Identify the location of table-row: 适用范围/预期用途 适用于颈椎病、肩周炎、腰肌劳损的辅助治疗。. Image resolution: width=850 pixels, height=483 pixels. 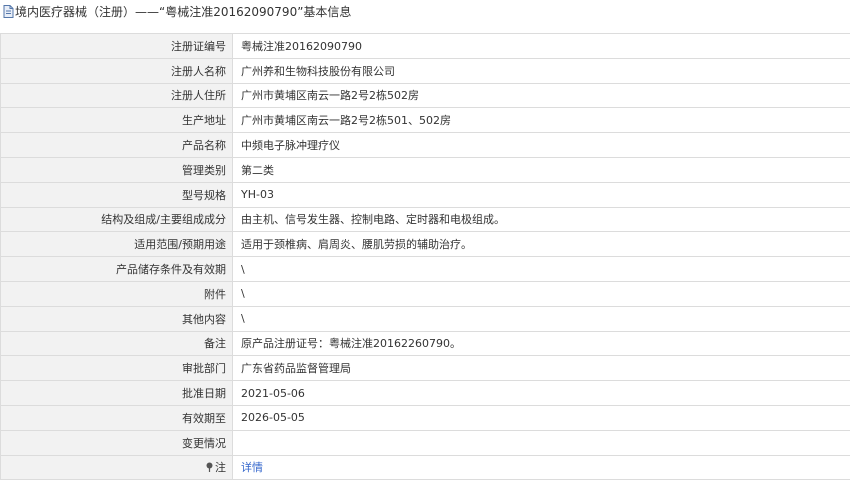
(425, 244).